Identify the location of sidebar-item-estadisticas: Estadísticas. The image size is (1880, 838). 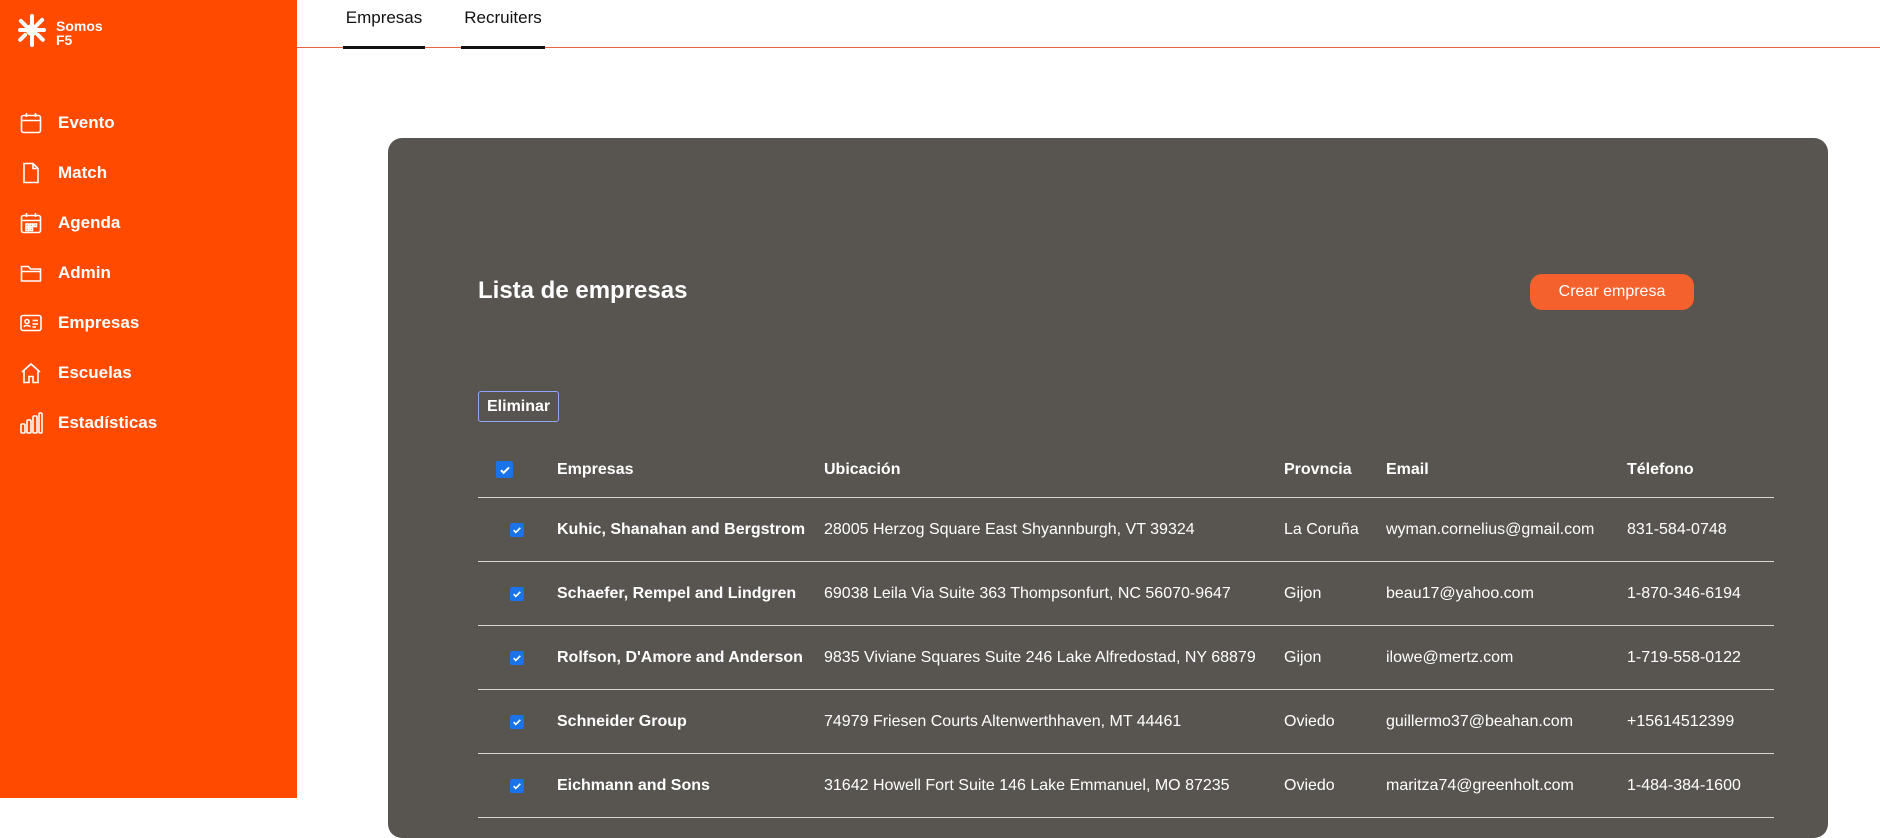
(148, 423).